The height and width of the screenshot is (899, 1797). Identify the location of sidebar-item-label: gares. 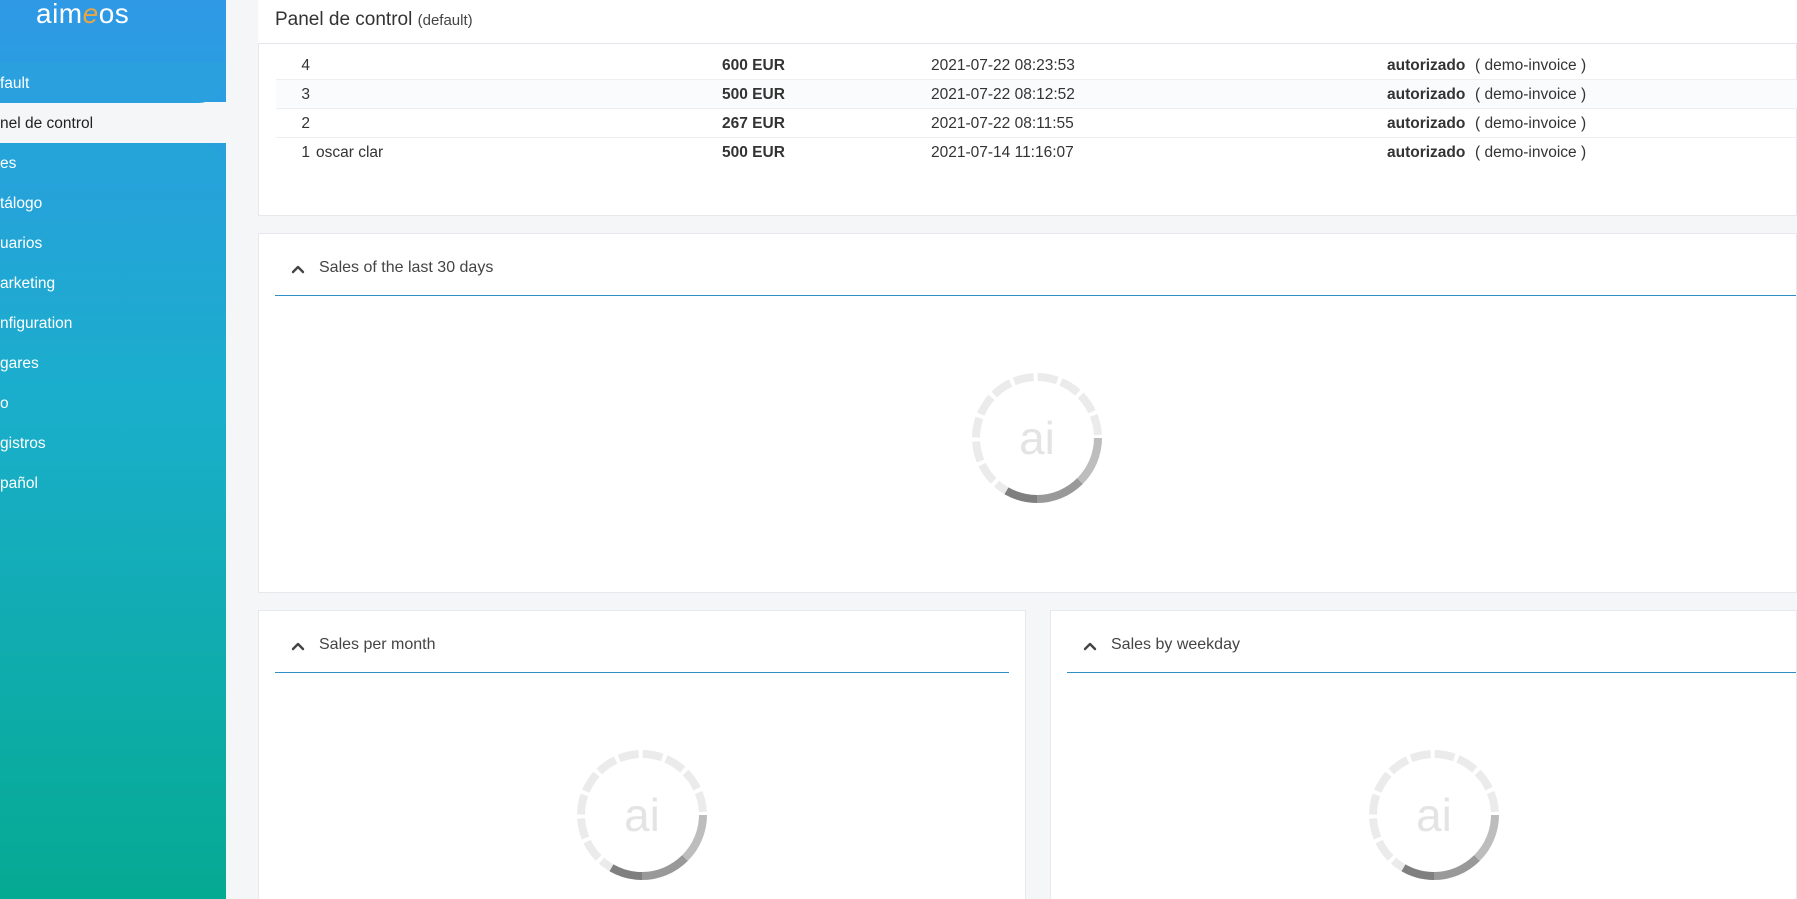
(19, 363).